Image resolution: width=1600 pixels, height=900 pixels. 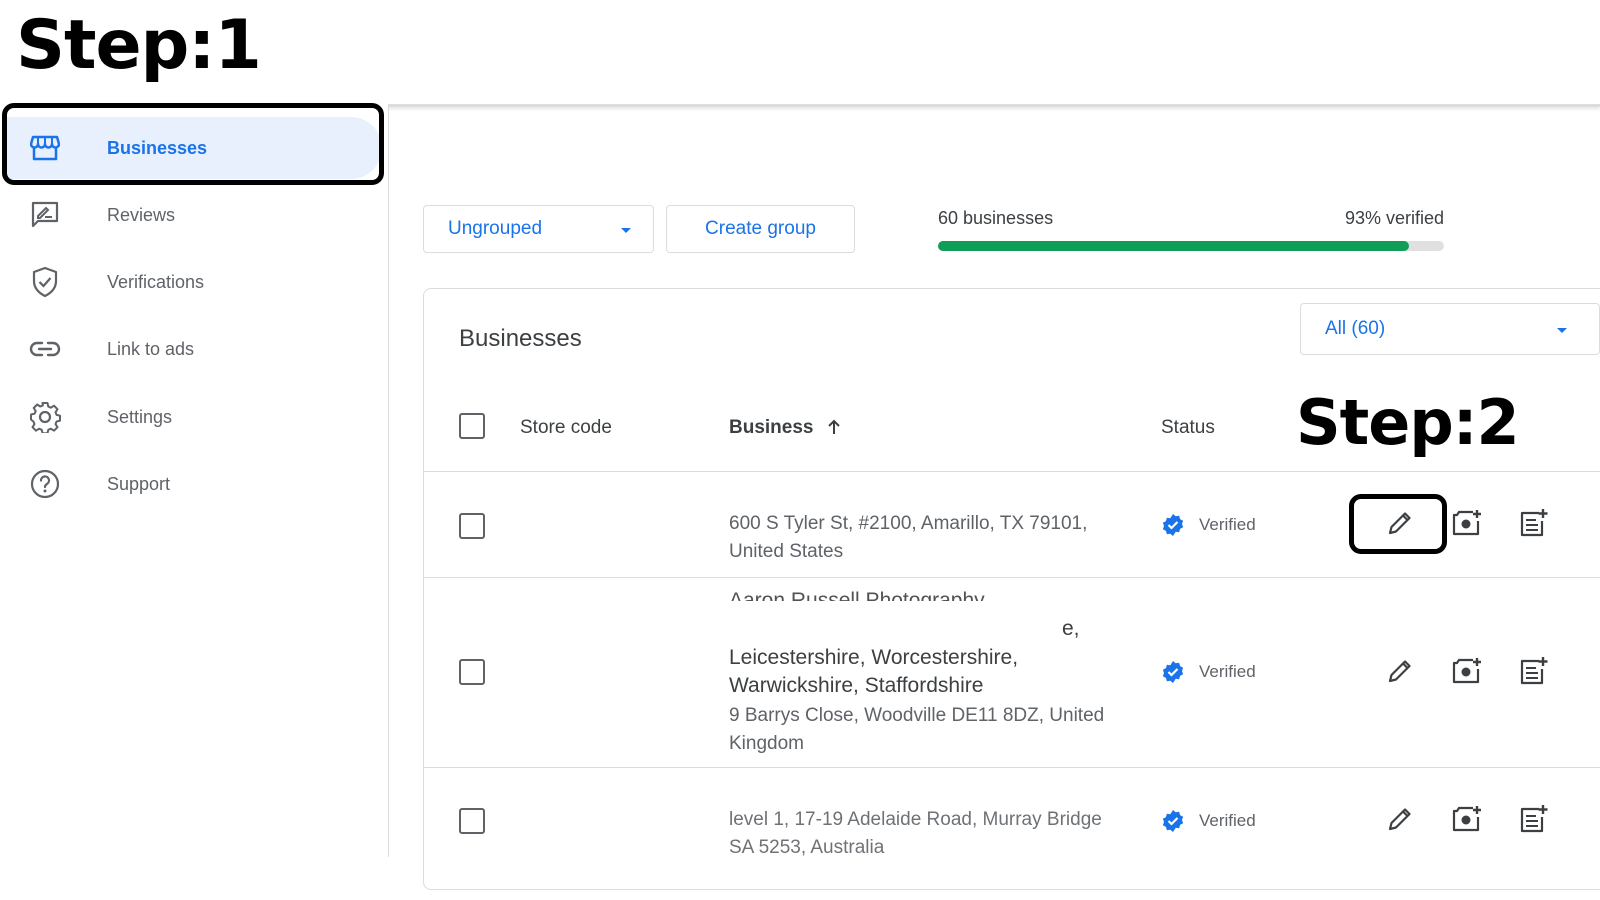 I want to click on filter-select-value: All (60), so click(x=1355, y=328).